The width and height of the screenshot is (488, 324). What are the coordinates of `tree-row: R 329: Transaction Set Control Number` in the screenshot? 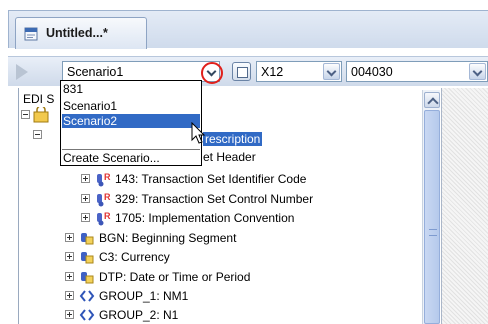 It's located at (249, 199).